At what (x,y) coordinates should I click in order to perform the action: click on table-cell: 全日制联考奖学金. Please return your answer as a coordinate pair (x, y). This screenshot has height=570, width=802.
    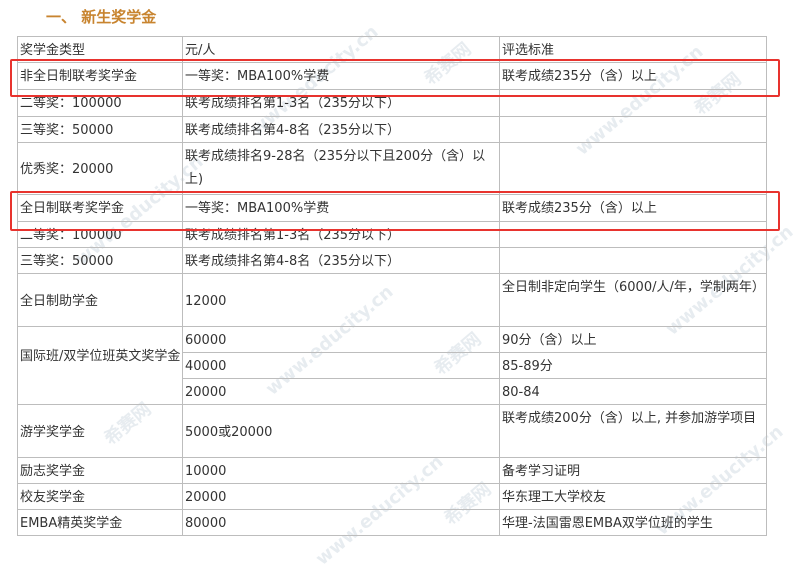
    Looking at the image, I should click on (100, 208).